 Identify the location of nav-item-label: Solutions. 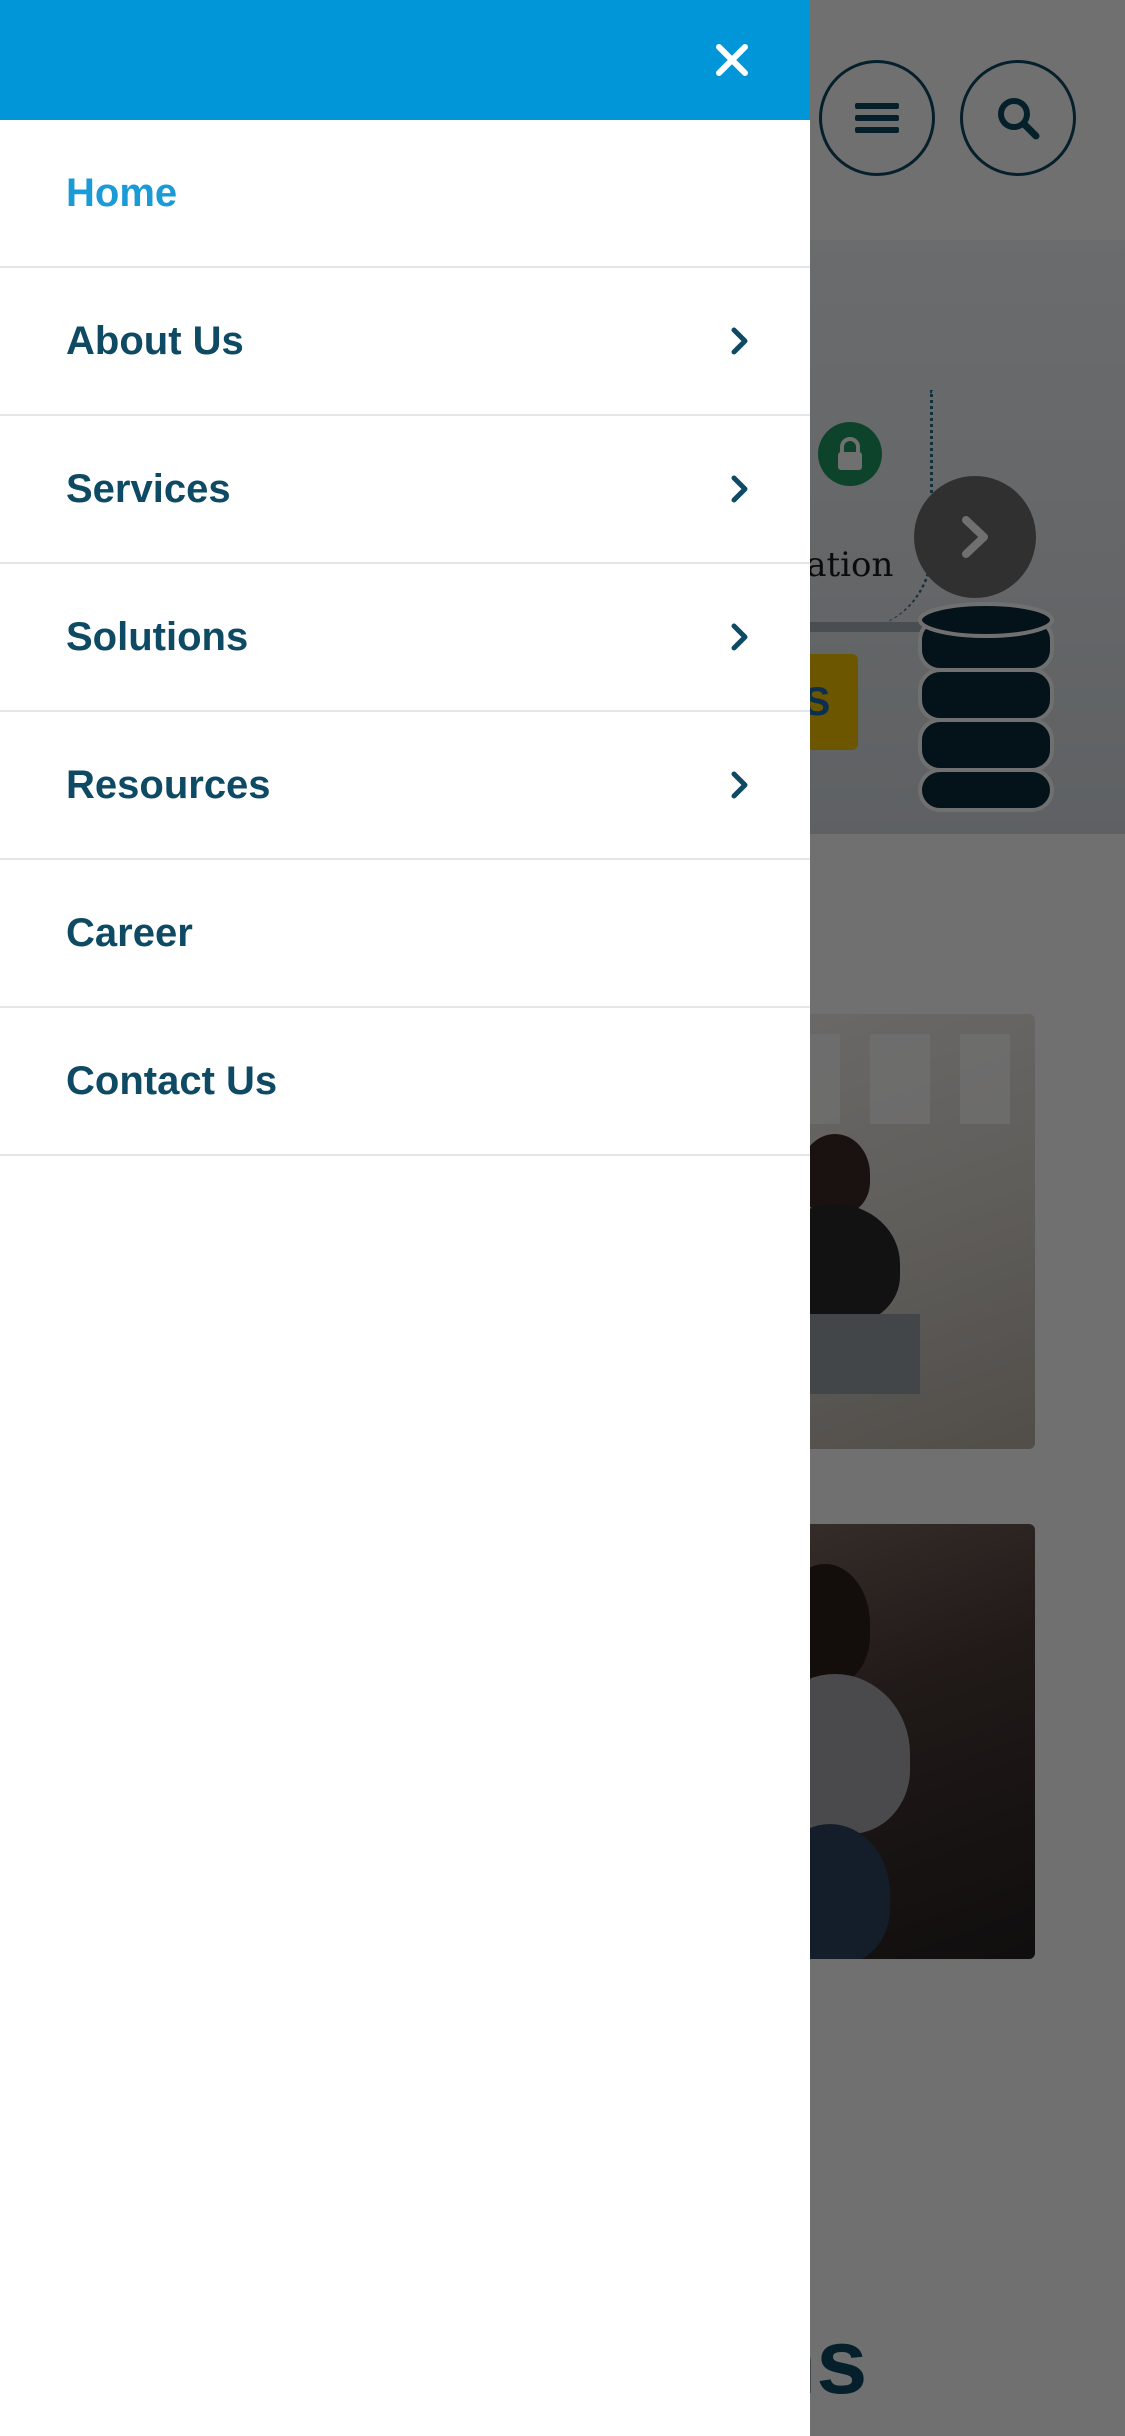
(157, 636).